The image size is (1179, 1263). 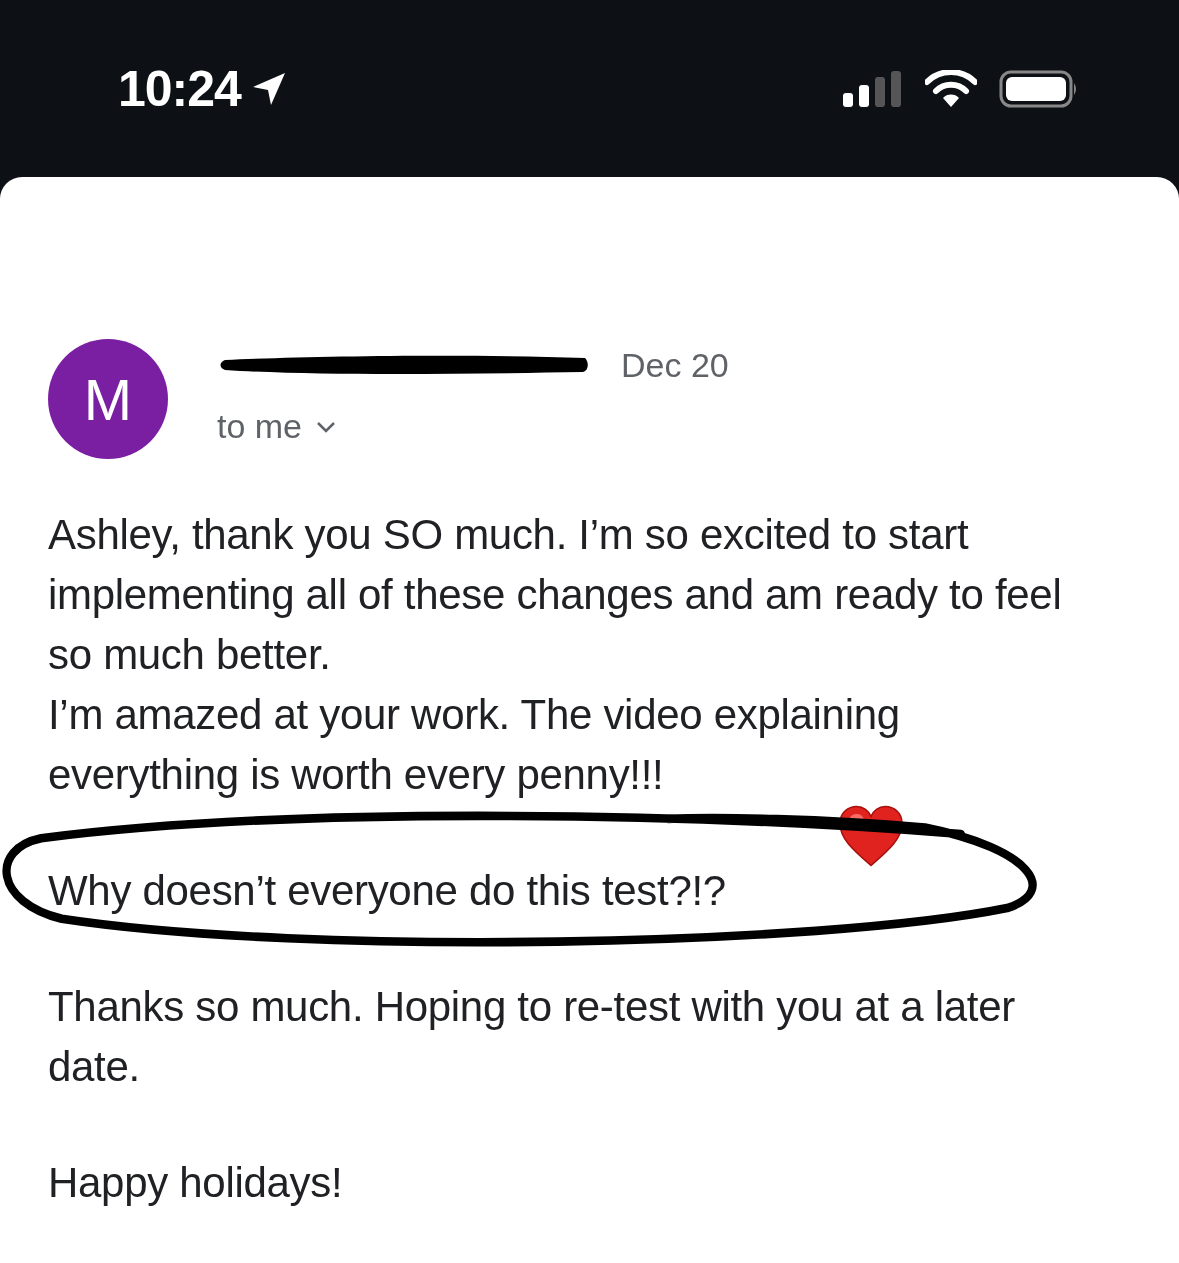 I want to click on message-paragraph: Happy holidays!, so click(x=196, y=1183).